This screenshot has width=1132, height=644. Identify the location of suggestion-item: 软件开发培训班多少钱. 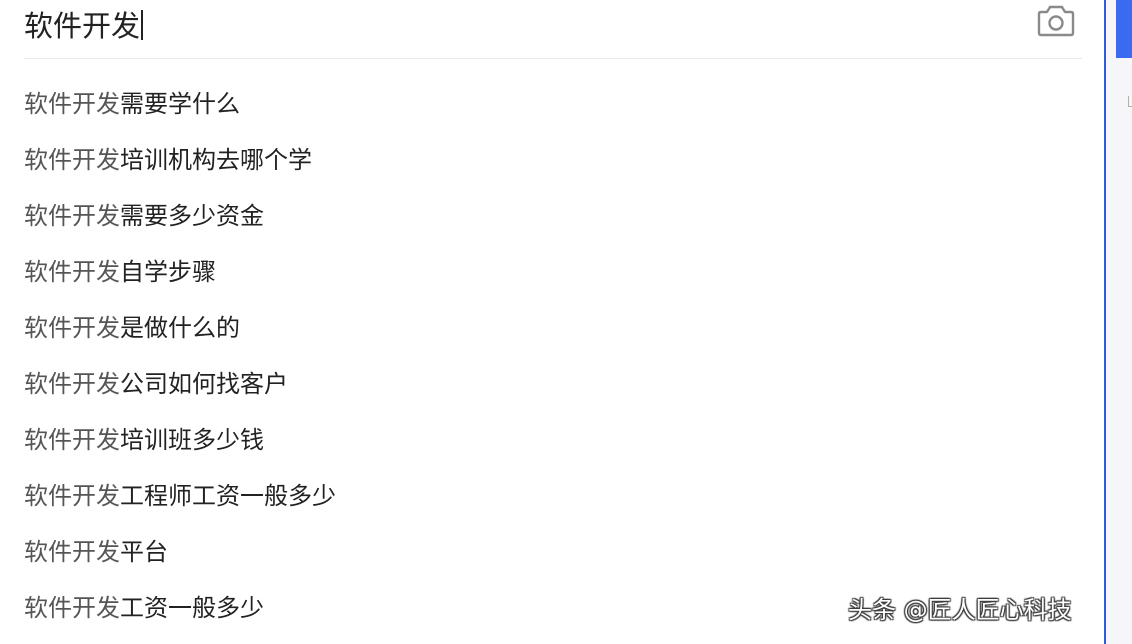
(553, 440).